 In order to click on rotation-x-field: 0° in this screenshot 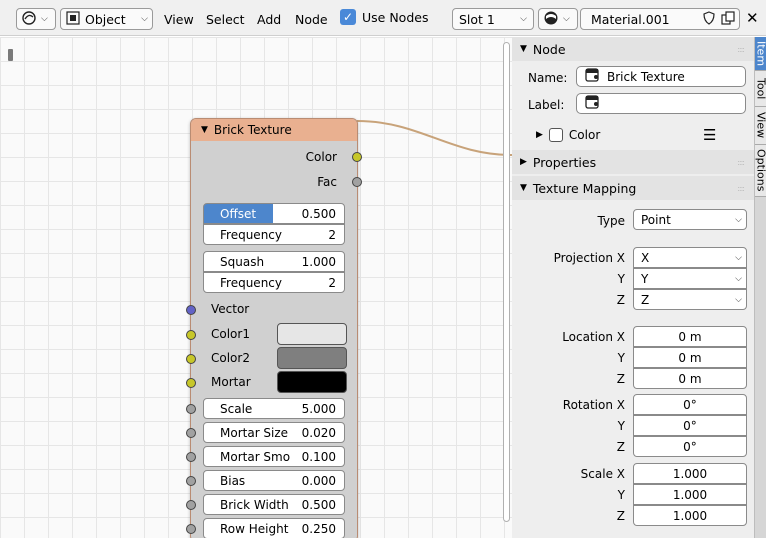, I will do `click(690, 404)`.